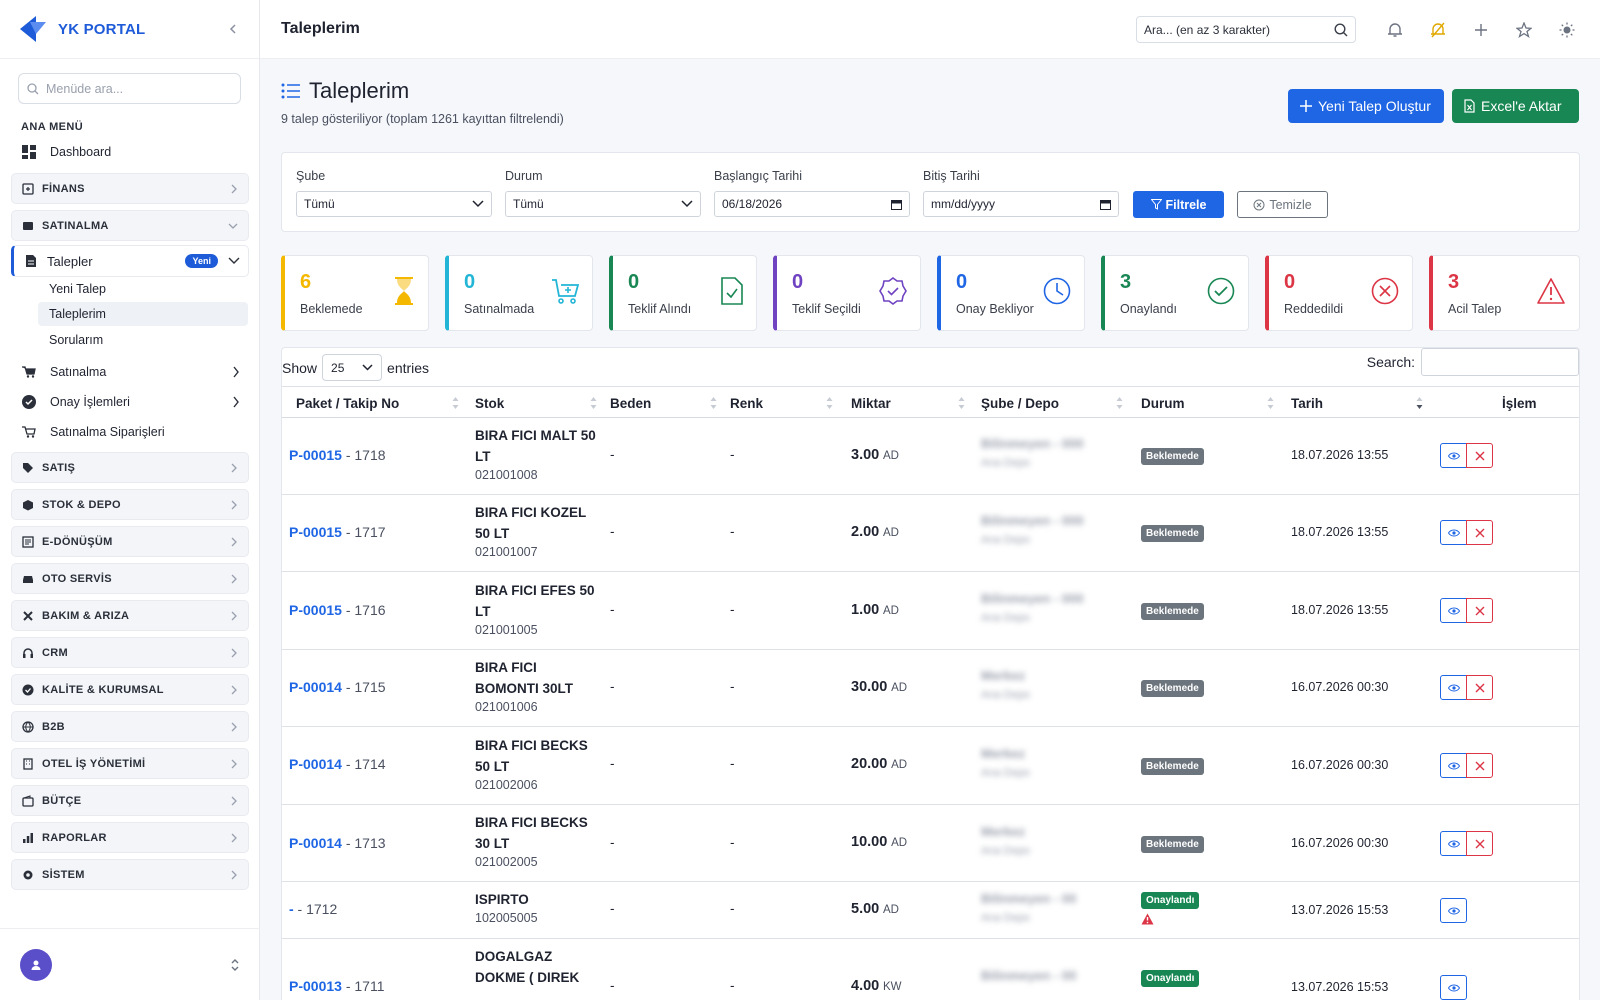  Describe the element at coordinates (1163, 403) in the screenshot. I see `column-header-durum: Durum` at that location.